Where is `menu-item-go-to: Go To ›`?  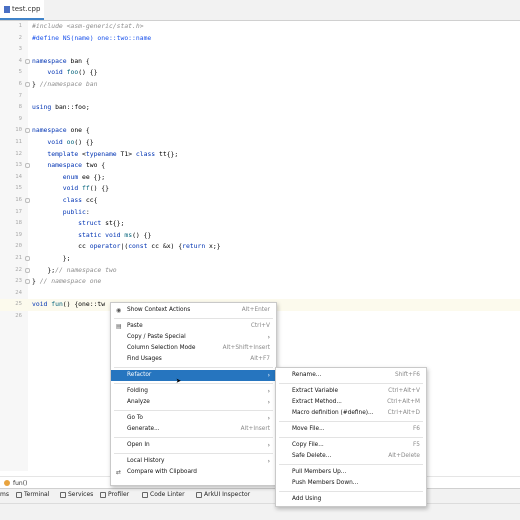 menu-item-go-to: Go To › is located at coordinates (193, 418).